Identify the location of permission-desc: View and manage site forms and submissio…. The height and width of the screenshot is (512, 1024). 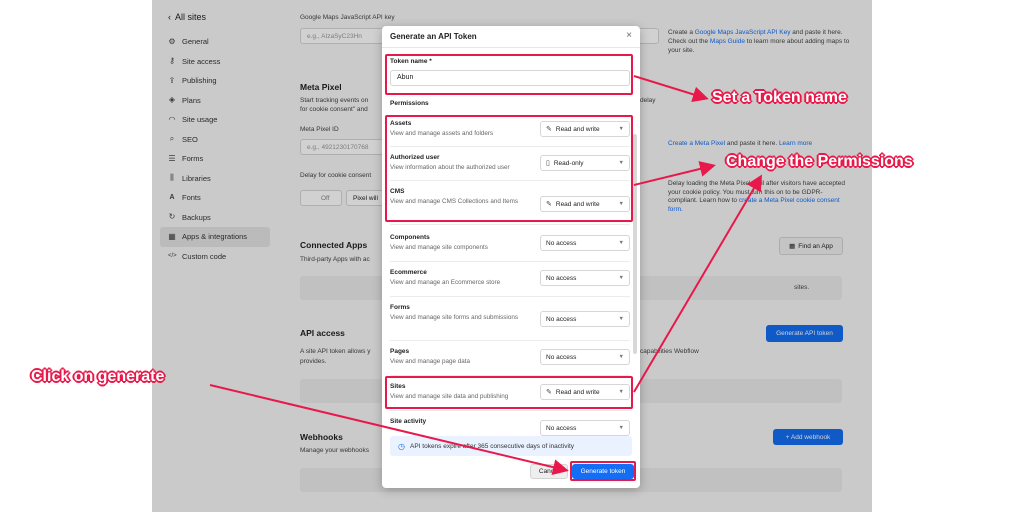
(454, 317).